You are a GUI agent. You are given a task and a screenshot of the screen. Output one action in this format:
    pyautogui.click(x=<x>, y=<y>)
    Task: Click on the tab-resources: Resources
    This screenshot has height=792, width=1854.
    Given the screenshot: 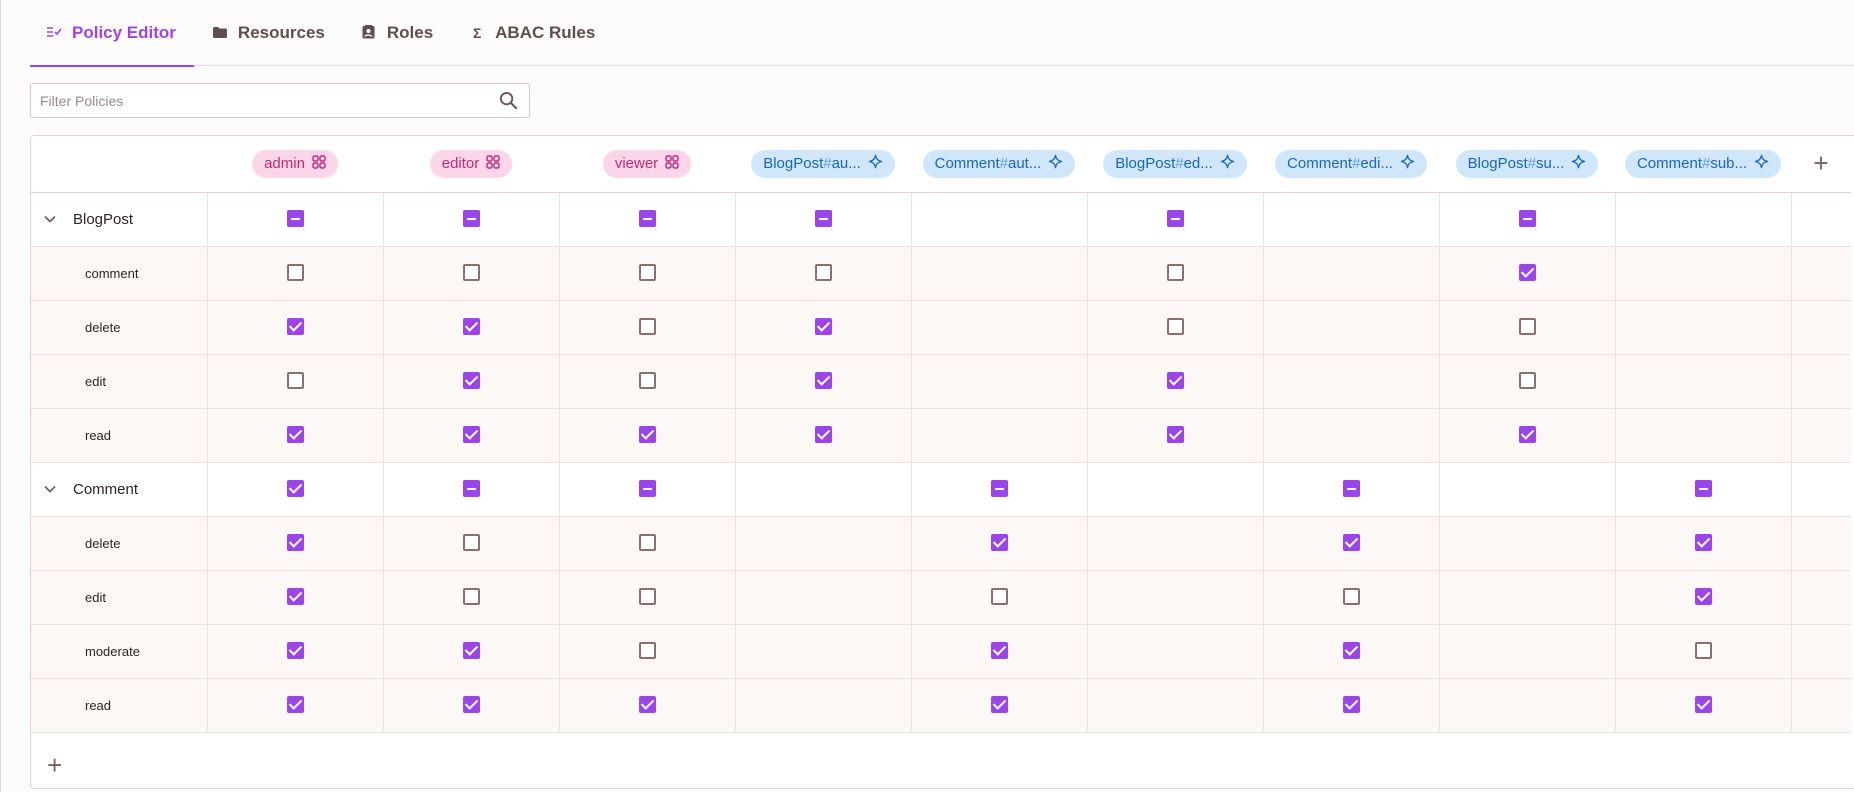 What is the action you would take?
    pyautogui.click(x=268, y=33)
    